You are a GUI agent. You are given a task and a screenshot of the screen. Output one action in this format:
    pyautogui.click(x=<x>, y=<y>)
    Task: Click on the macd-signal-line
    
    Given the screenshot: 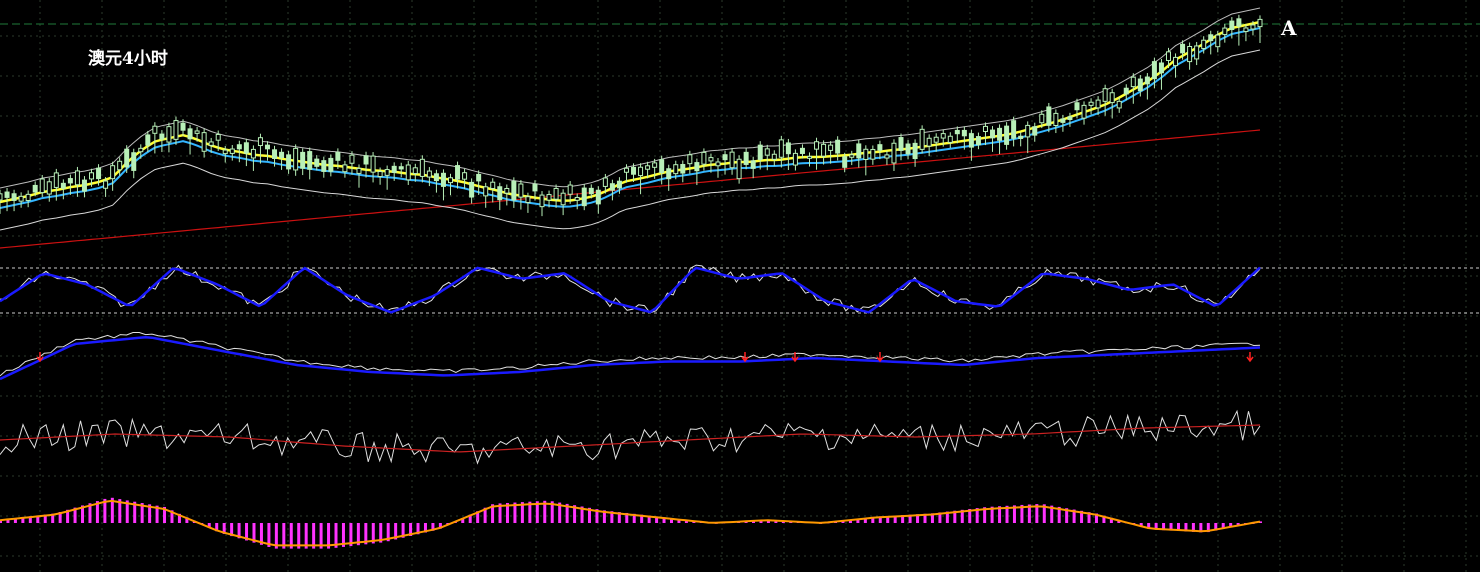 What is the action you would take?
    pyautogui.click(x=630, y=523)
    